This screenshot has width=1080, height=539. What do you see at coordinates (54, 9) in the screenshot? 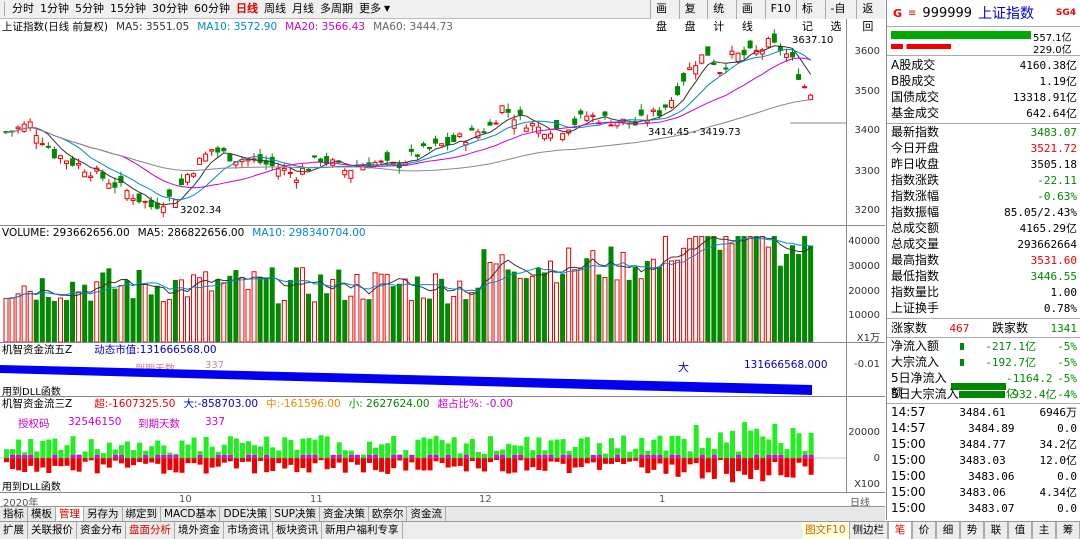
I see `tab-period-1min: 1分钟` at bounding box center [54, 9].